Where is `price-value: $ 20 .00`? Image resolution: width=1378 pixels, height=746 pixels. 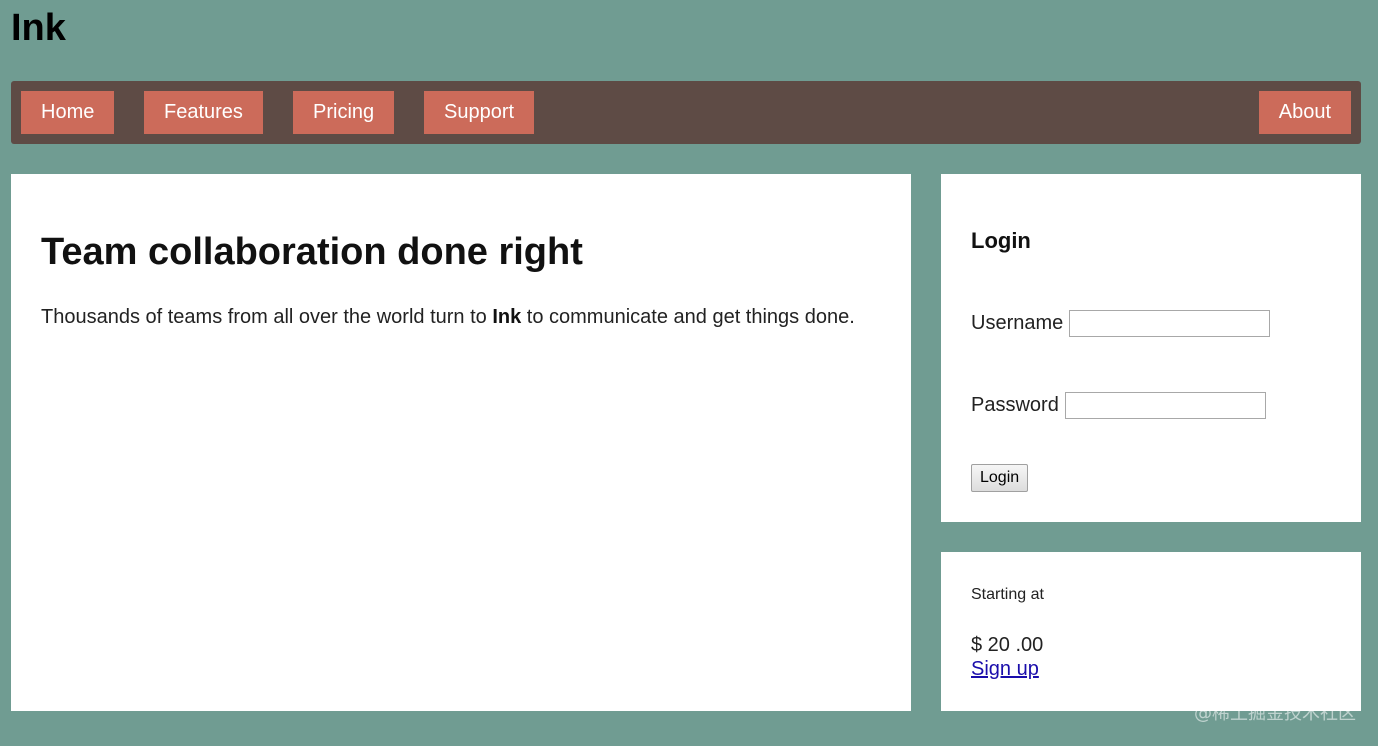 price-value: $ 20 .00 is located at coordinates (1007, 645).